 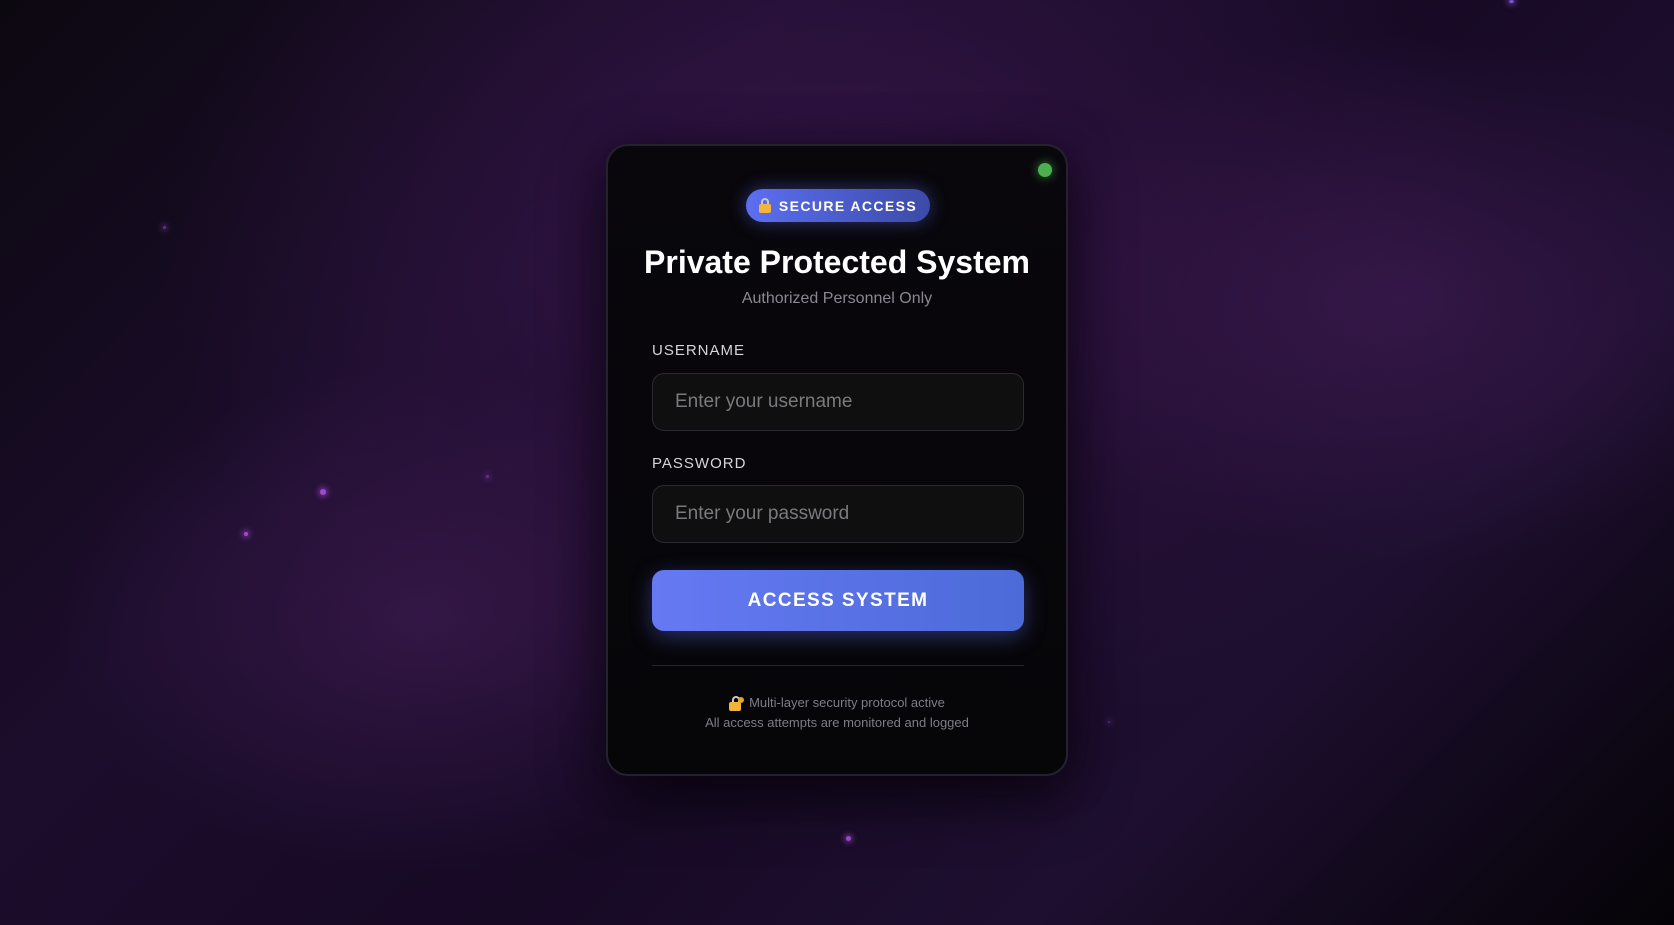 I want to click on username-input, so click(x=838, y=402).